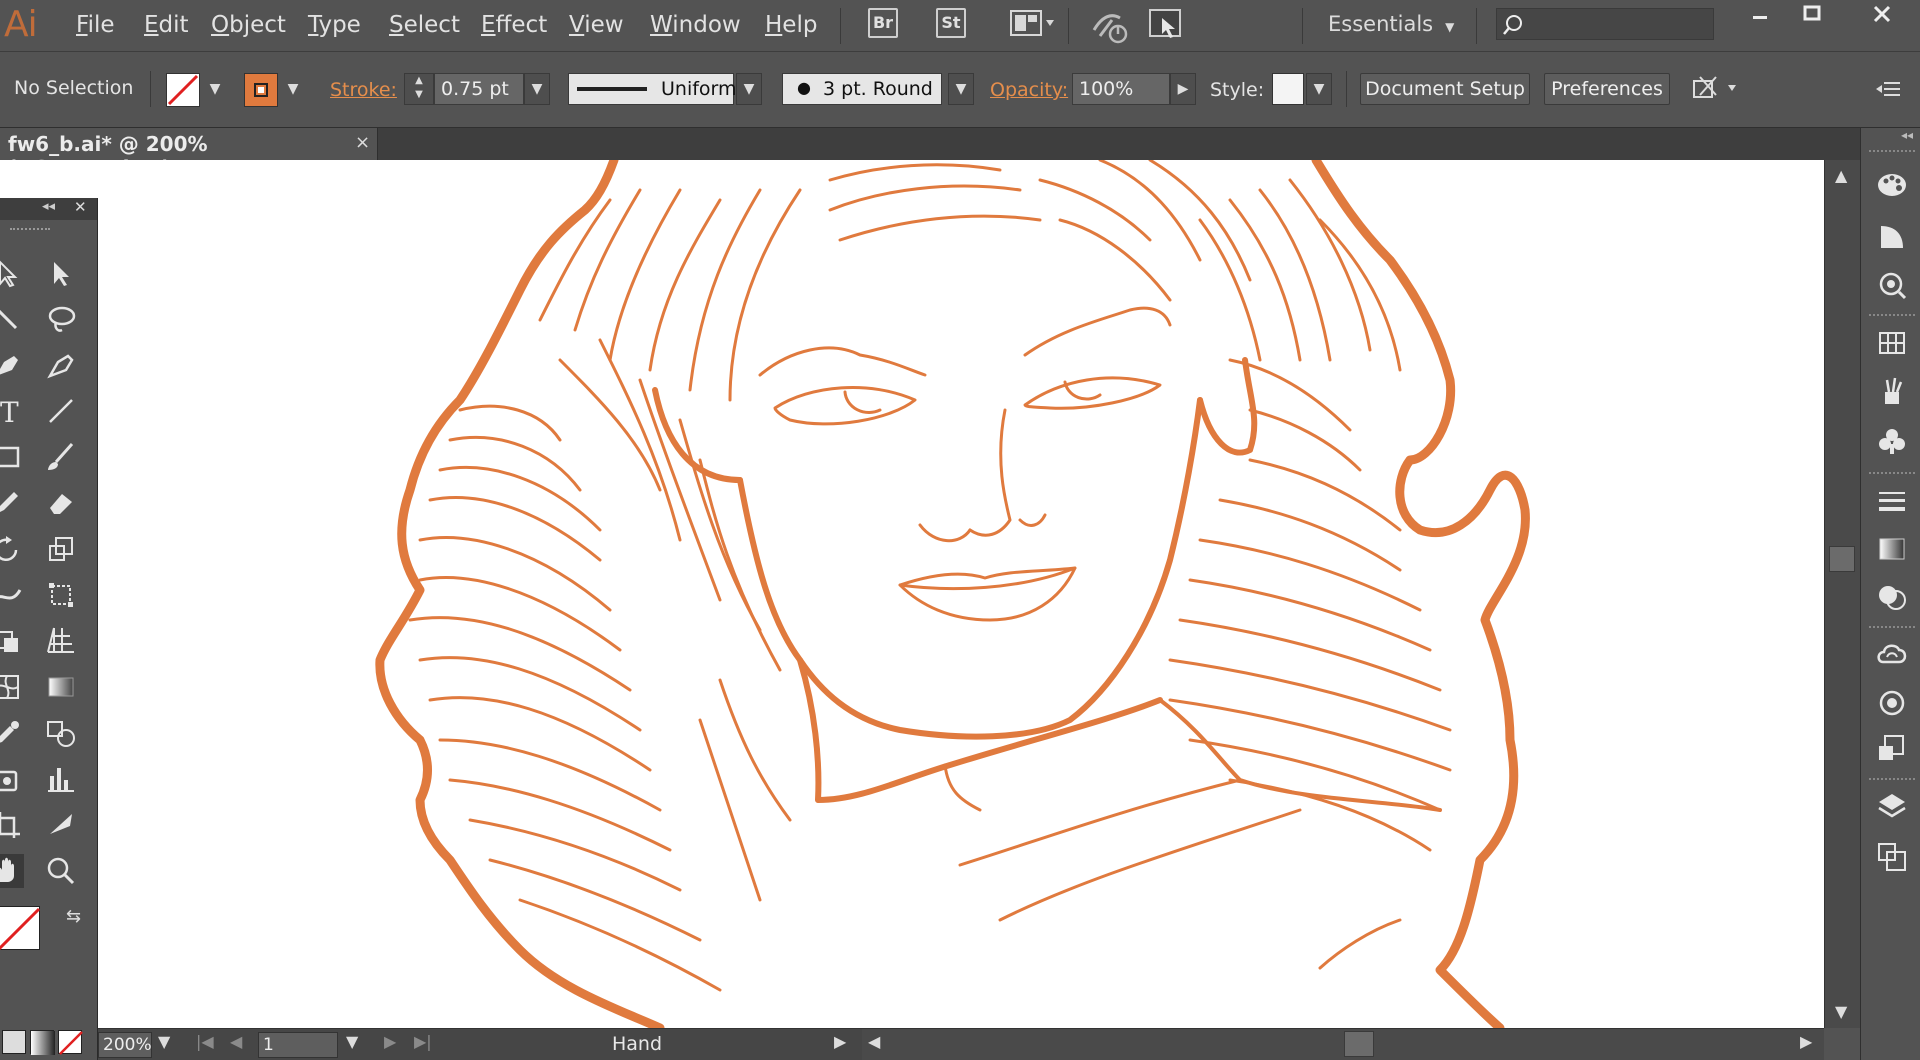 This screenshot has width=1920, height=1060. I want to click on artboards-panel-icon, so click(1892, 857).